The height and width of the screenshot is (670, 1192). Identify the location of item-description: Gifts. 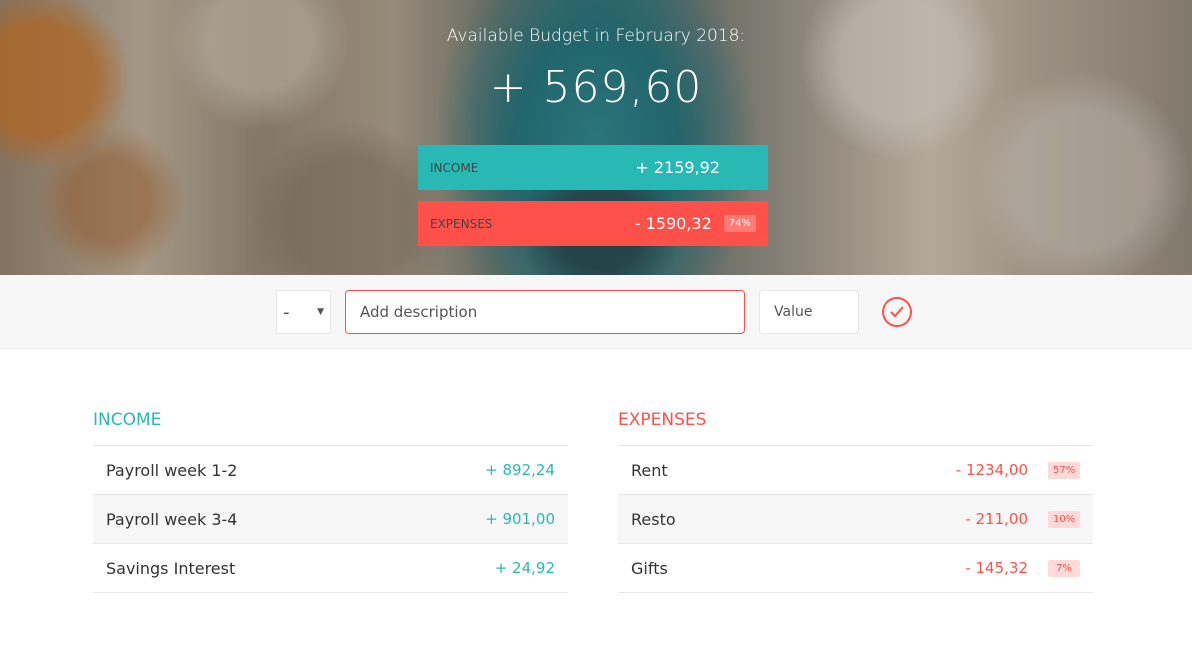
(649, 568).